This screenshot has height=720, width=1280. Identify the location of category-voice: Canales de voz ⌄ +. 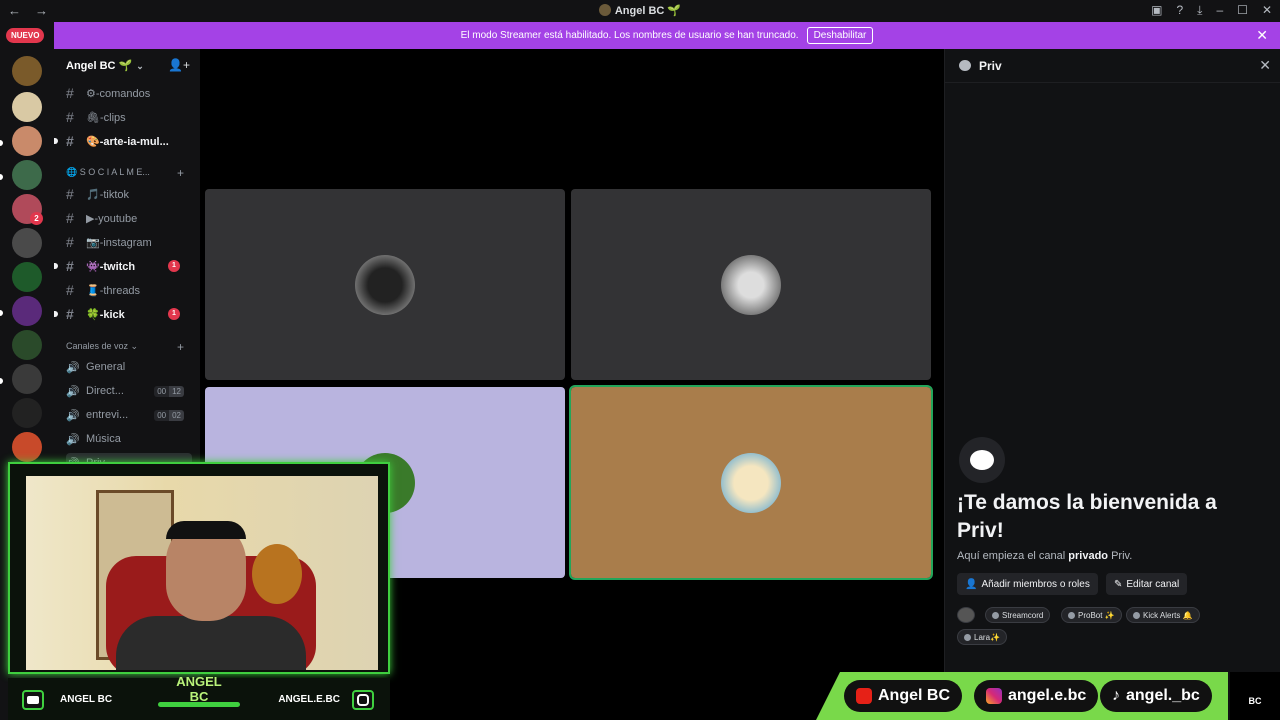
(129, 347).